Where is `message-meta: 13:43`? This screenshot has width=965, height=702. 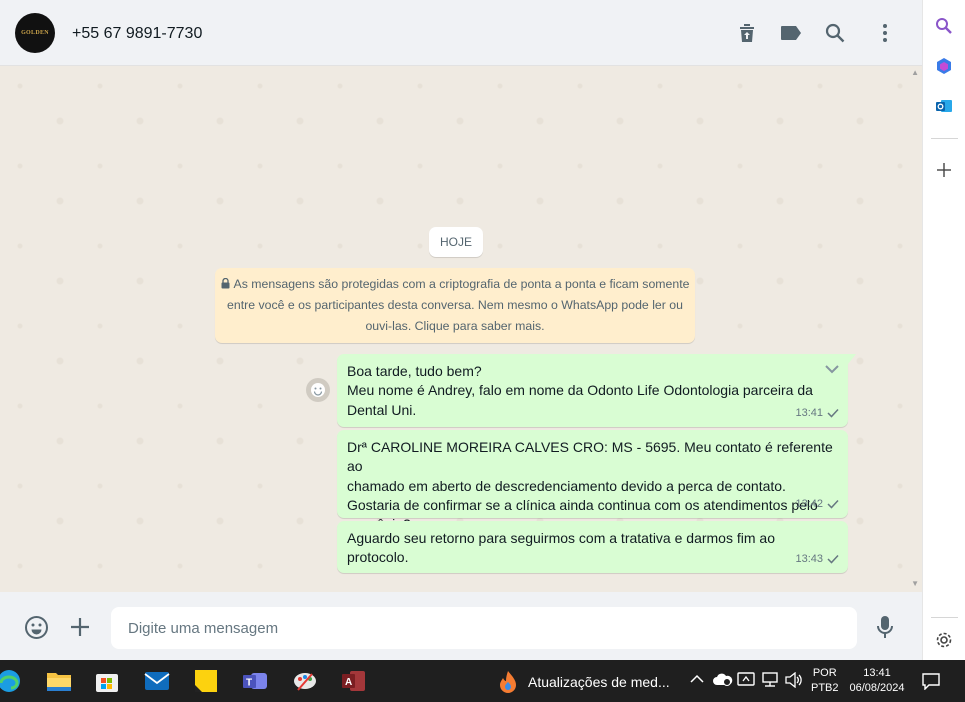 message-meta: 13:43 is located at coordinates (817, 559).